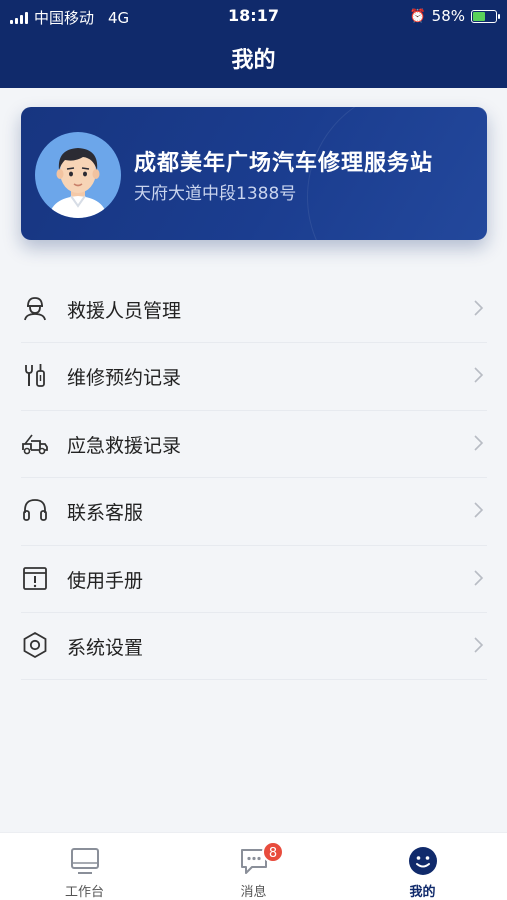 The height and width of the screenshot is (900, 507). I want to click on battery-percent: 58%, so click(448, 16).